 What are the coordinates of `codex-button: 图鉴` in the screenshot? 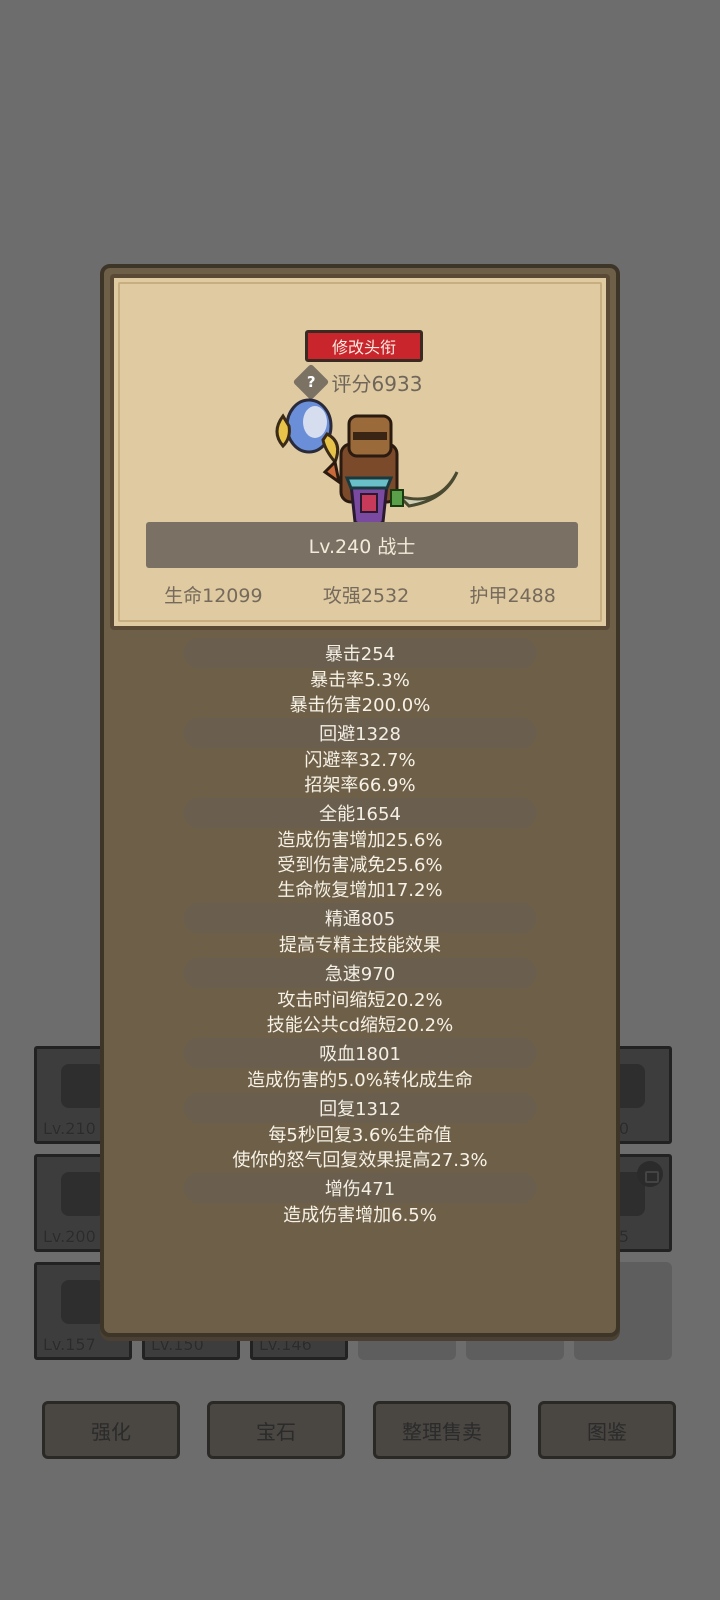 It's located at (607, 1430).